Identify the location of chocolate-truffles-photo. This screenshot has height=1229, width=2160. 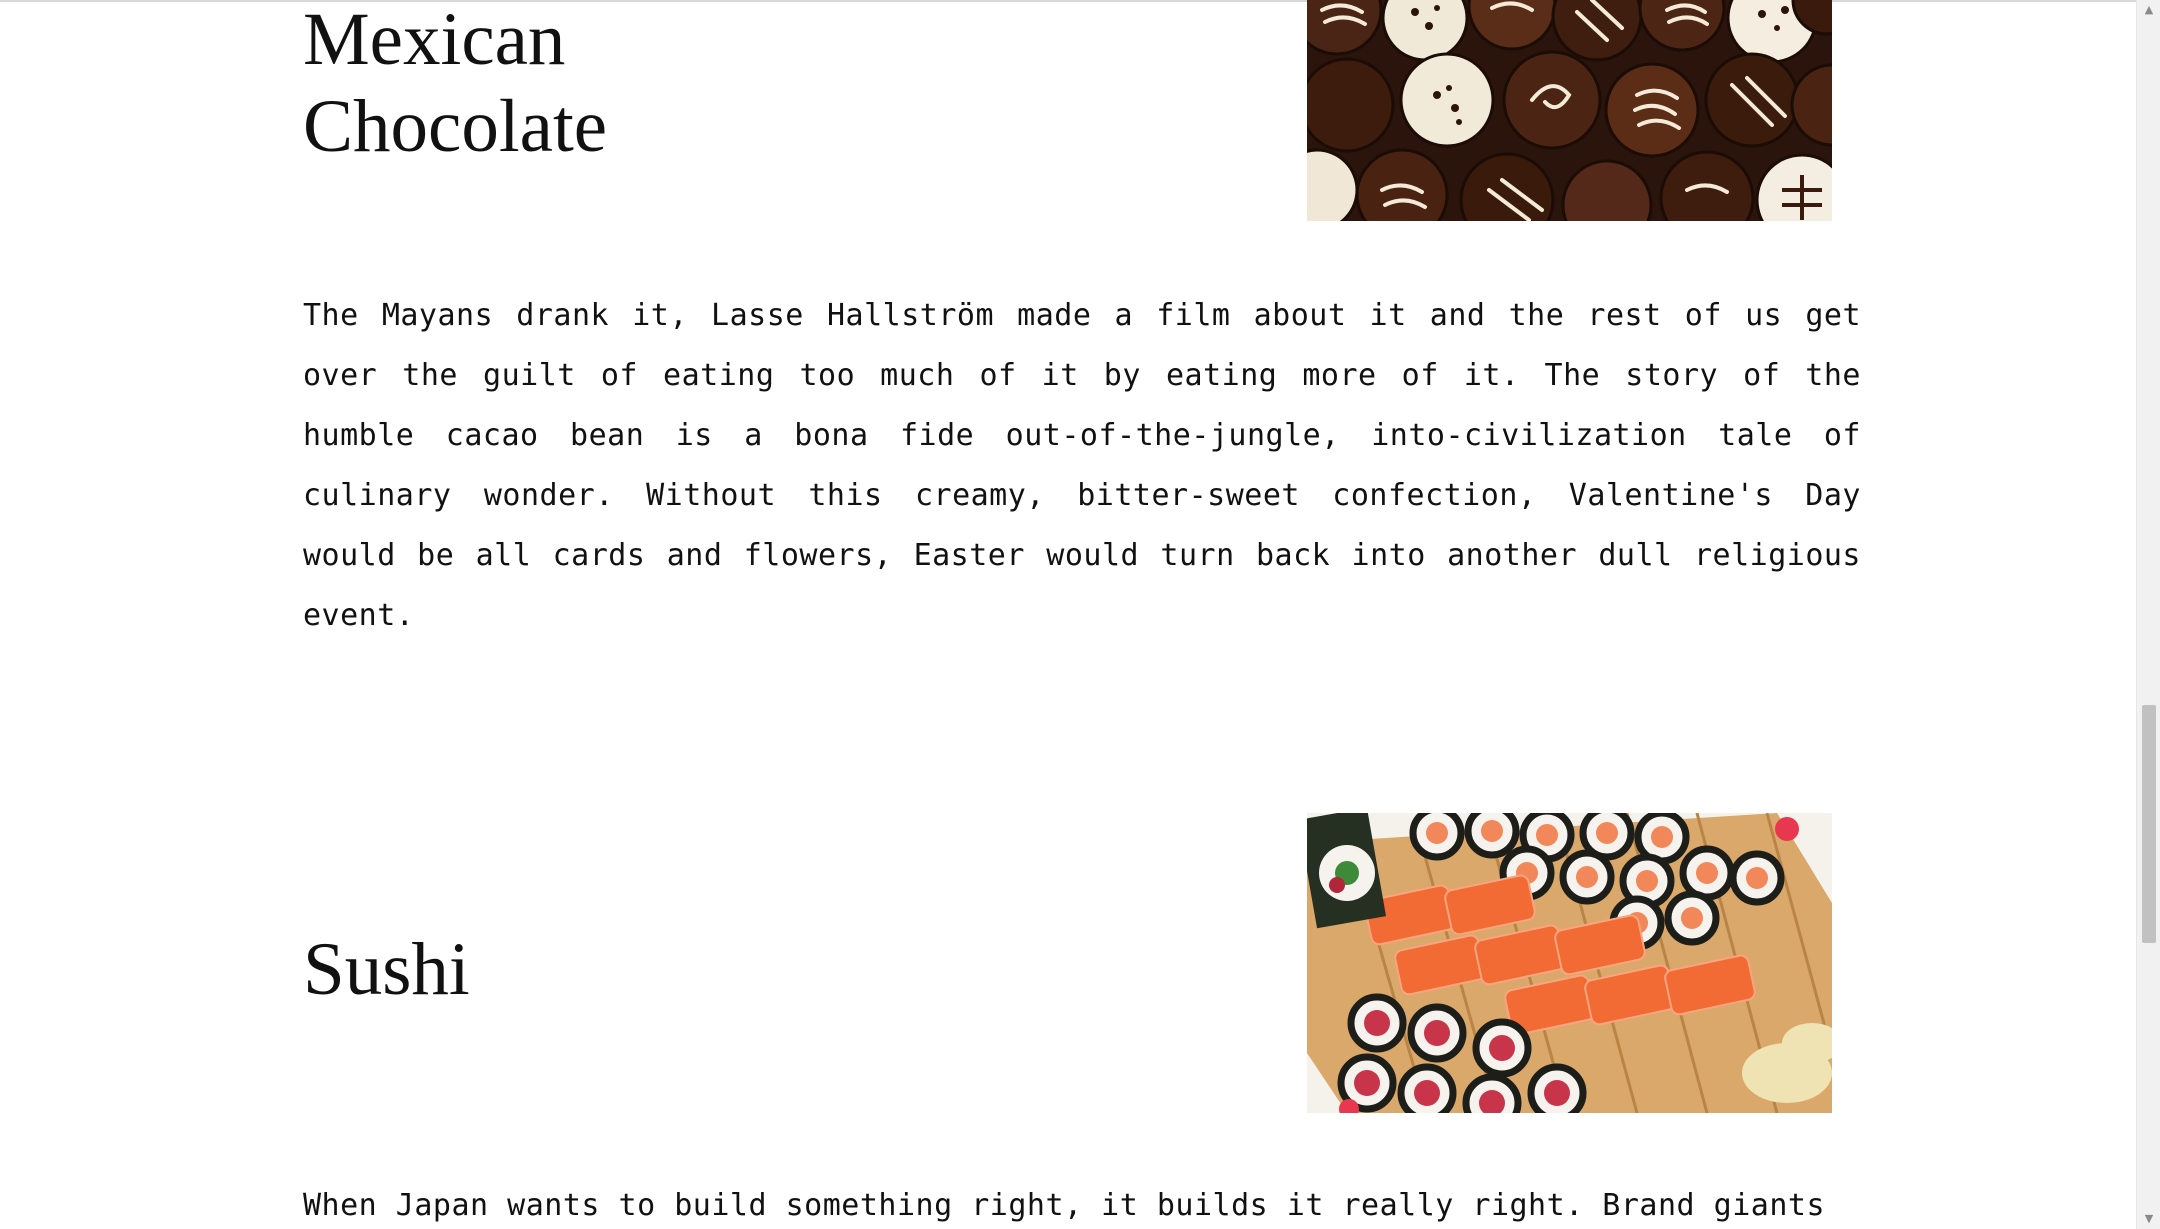
(1569, 110).